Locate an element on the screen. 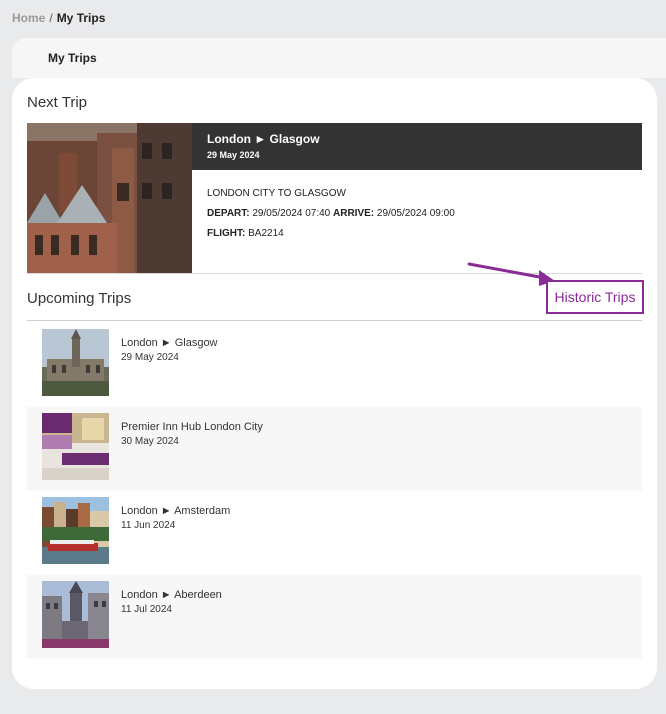 This screenshot has height=714, width=666. next-trip-photo is located at coordinates (109, 198).